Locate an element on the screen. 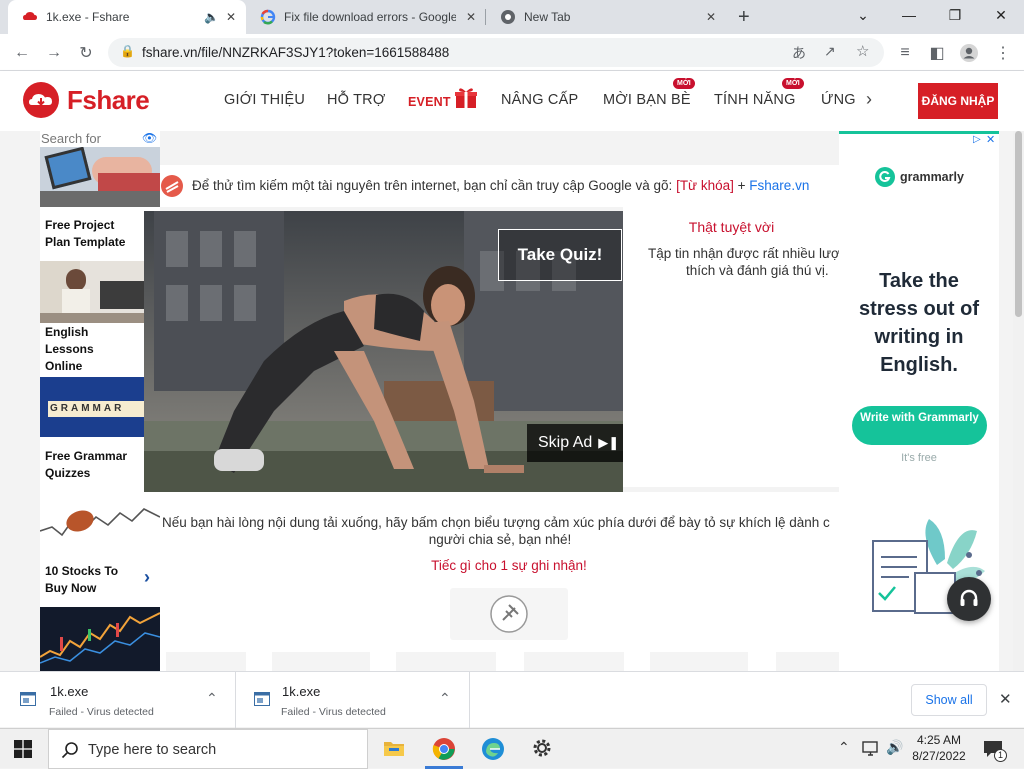 The image size is (1024, 769). login-button: ĐĂNG NHẬP is located at coordinates (958, 101).